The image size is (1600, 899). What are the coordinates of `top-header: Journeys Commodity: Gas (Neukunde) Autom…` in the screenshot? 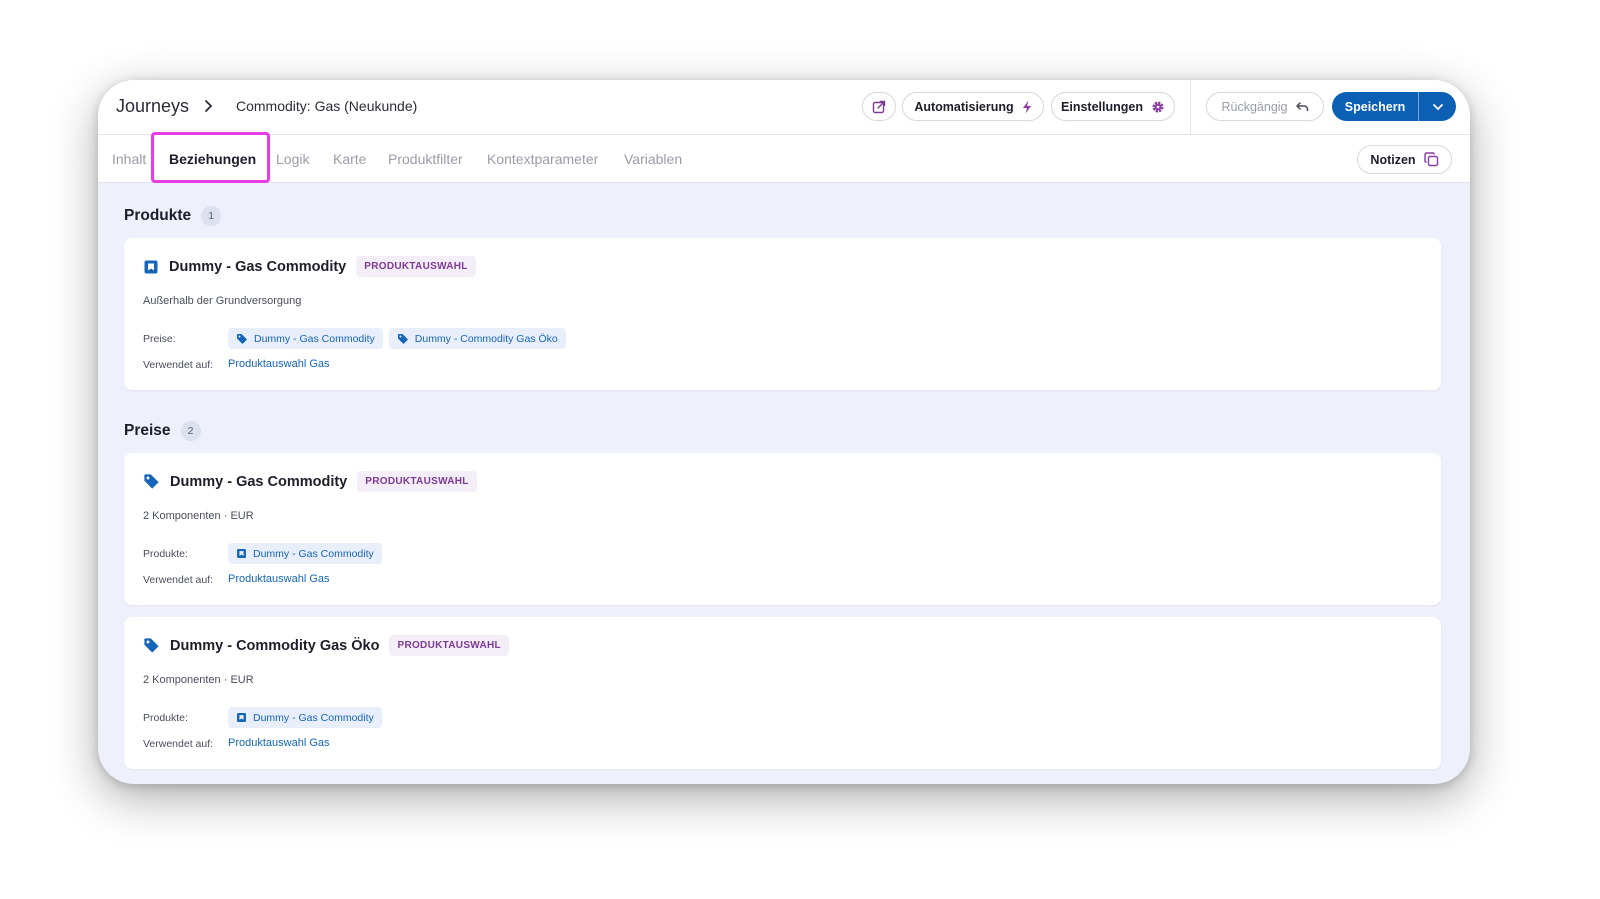 It's located at (784, 107).